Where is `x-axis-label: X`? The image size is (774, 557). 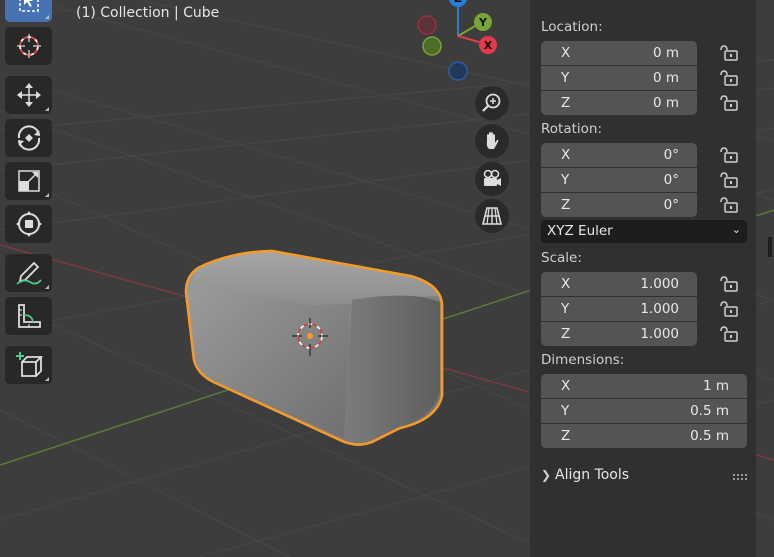
x-axis-label: X is located at coordinates (488, 45).